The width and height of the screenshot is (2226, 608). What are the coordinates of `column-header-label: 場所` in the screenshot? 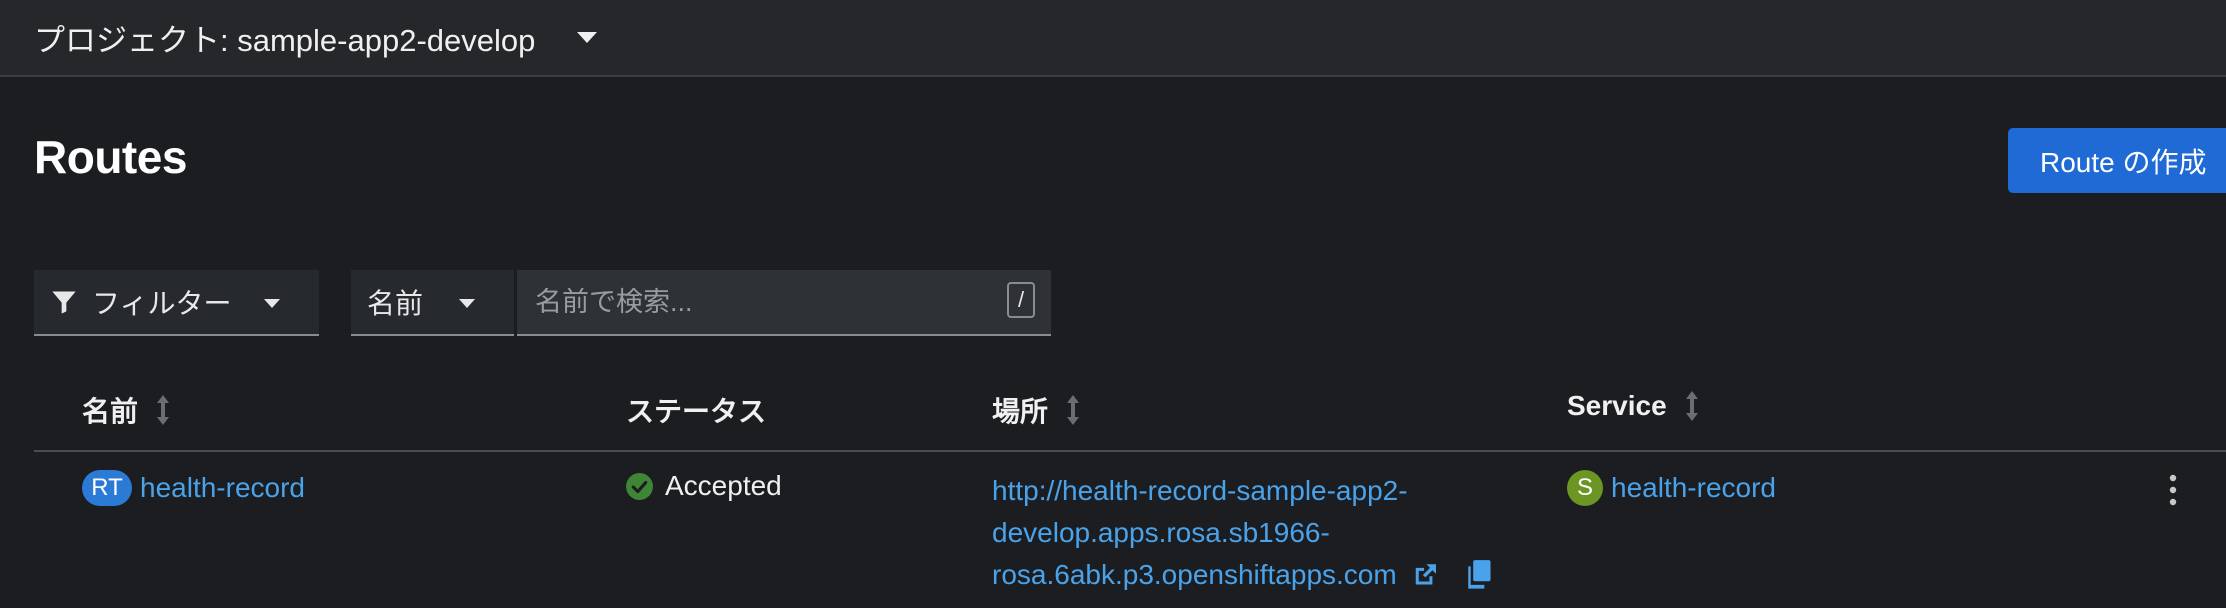 It's located at (1020, 411).